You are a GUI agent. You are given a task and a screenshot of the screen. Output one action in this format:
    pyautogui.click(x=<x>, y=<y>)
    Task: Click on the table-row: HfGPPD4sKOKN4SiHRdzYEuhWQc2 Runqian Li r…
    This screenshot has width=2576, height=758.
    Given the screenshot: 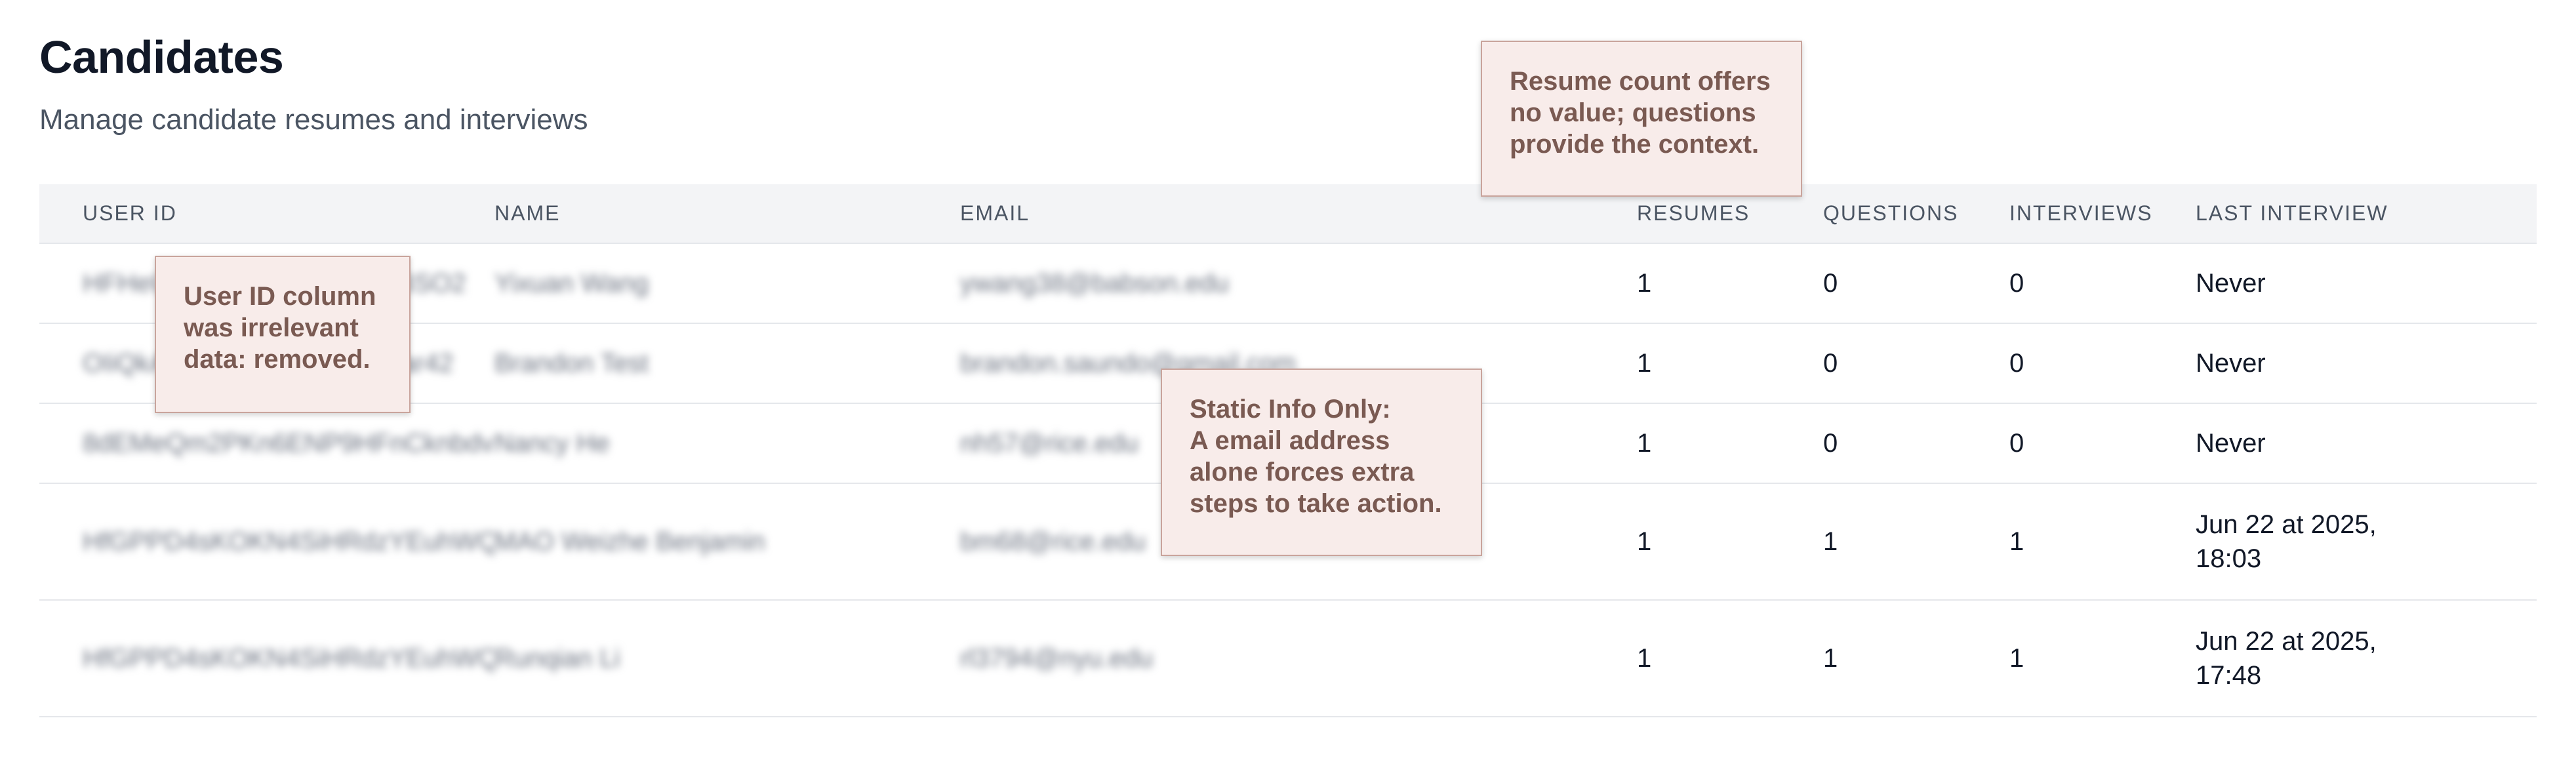 What is the action you would take?
    pyautogui.click(x=1288, y=658)
    